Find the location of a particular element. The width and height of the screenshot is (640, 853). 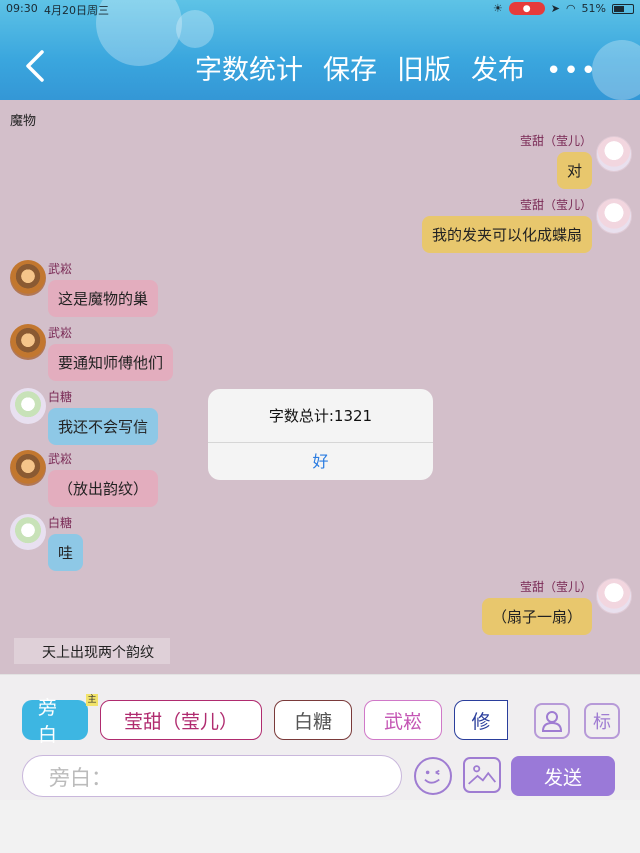

message-input: 旁白： is located at coordinates (212, 776).